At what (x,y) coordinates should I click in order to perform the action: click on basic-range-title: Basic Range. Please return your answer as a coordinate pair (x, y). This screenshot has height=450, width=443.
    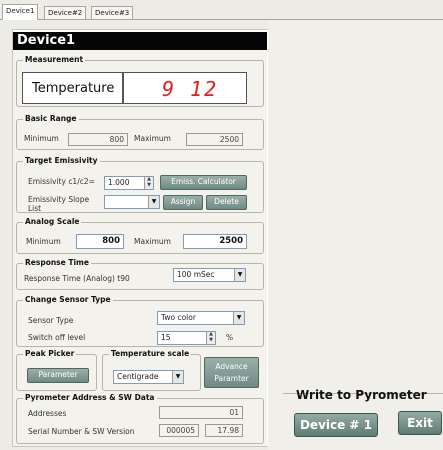
    Looking at the image, I should click on (51, 119).